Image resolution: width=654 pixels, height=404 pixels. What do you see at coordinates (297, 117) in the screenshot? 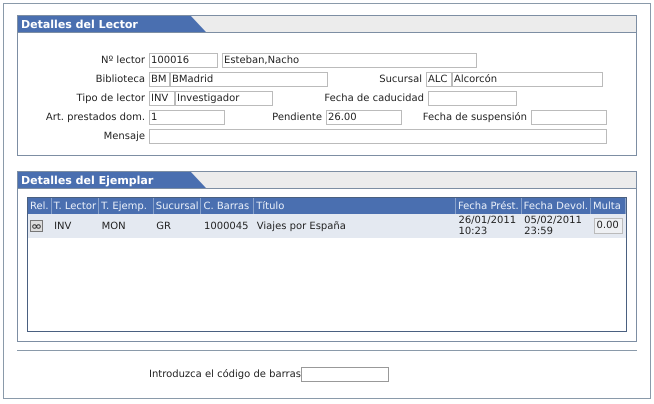
I see `field-label: Pendiente` at bounding box center [297, 117].